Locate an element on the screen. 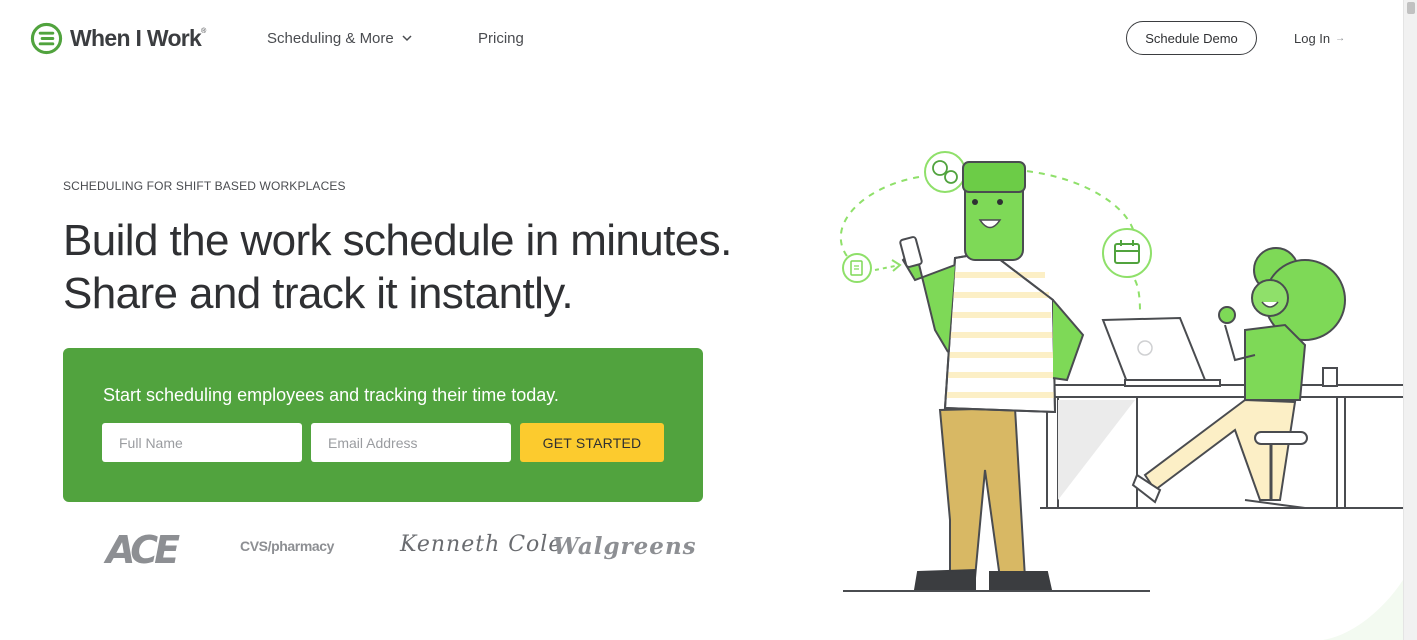 Image resolution: width=1417 pixels, height=640 pixels. cvs-pharmacy-logo: CVS/pharmacy is located at coordinates (287, 546).